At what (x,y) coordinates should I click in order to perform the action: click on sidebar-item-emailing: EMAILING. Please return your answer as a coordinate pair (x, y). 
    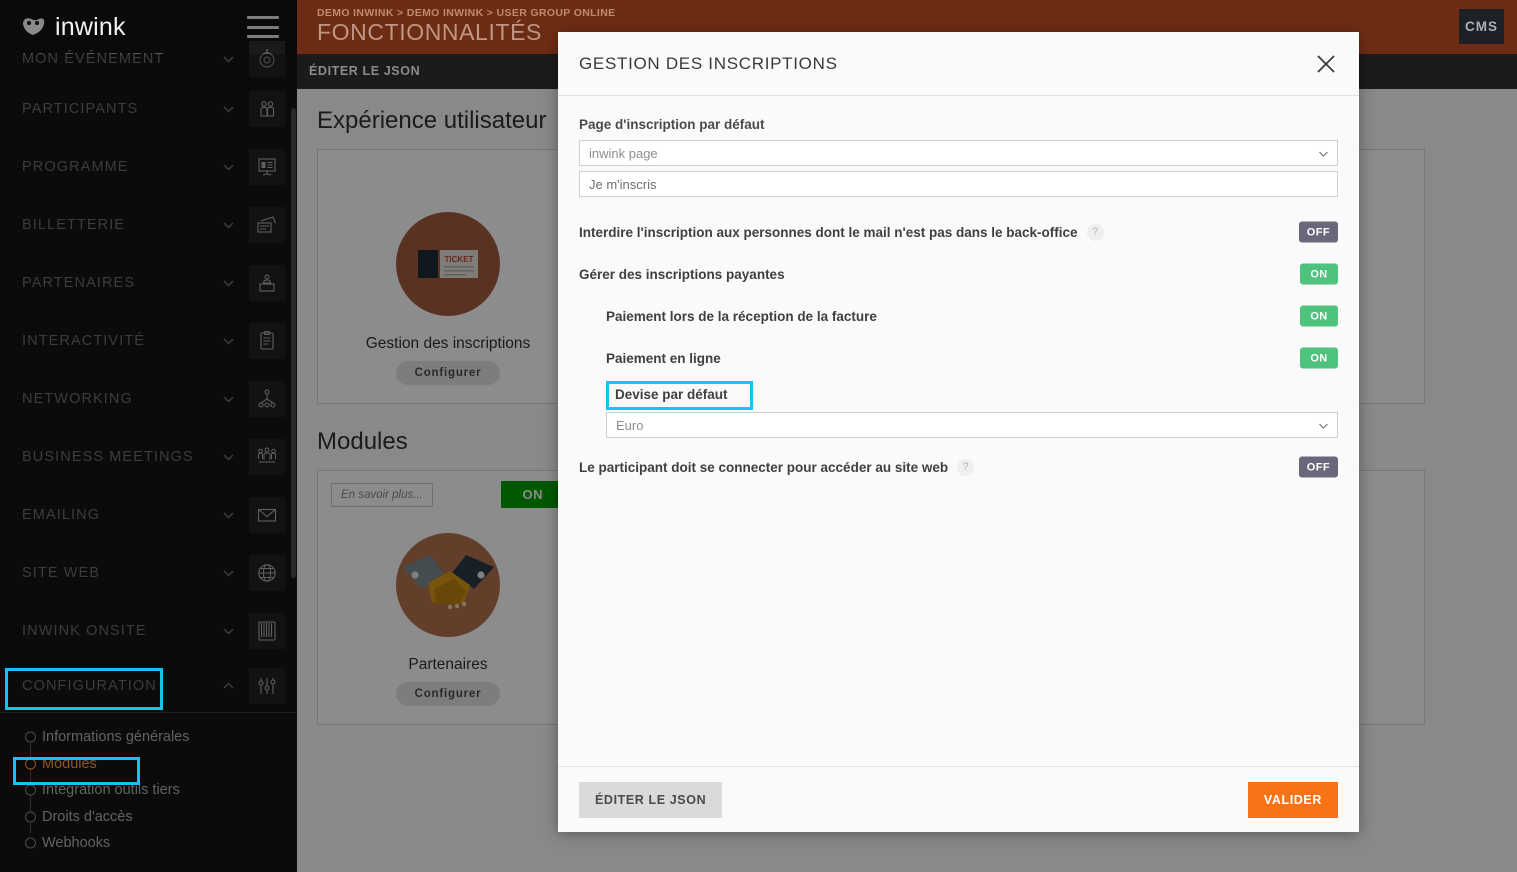
    Looking at the image, I should click on (148, 515).